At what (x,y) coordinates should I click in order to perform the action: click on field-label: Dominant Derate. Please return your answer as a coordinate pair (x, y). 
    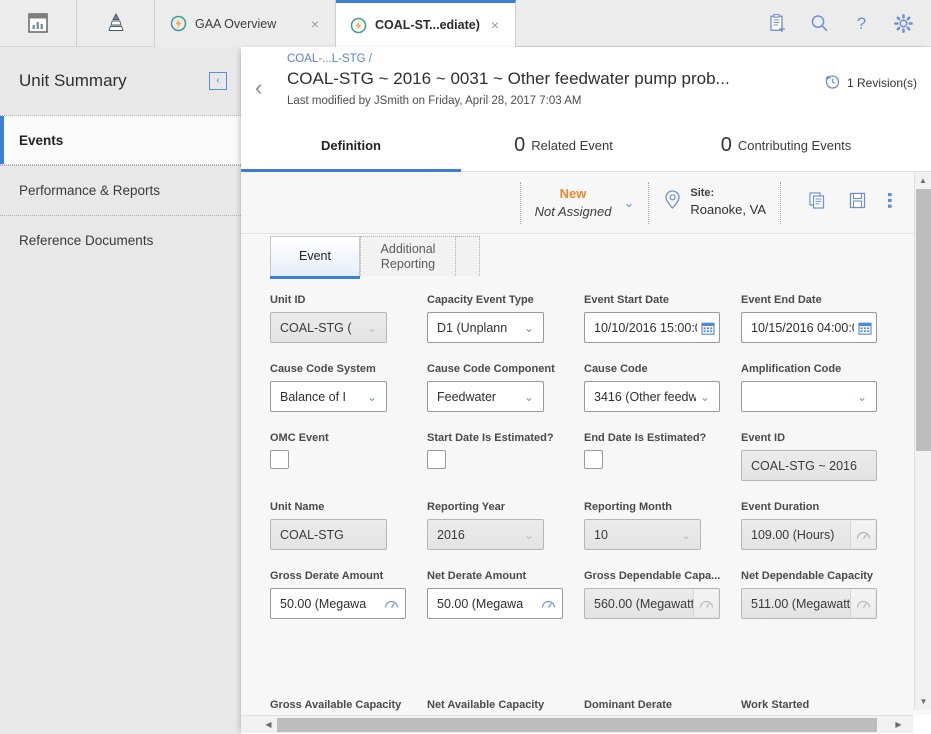
    Looking at the image, I should click on (628, 705).